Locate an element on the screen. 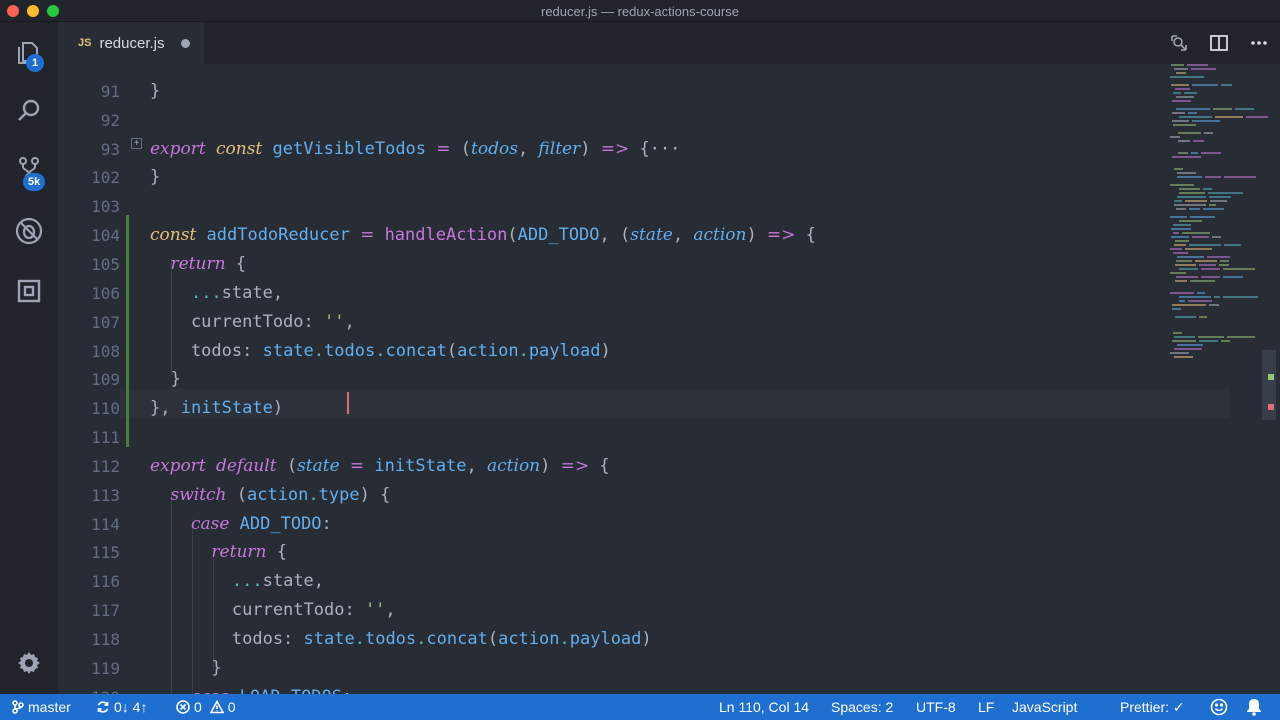  code-line: 107 currentTodo: '', is located at coordinates (613, 322).